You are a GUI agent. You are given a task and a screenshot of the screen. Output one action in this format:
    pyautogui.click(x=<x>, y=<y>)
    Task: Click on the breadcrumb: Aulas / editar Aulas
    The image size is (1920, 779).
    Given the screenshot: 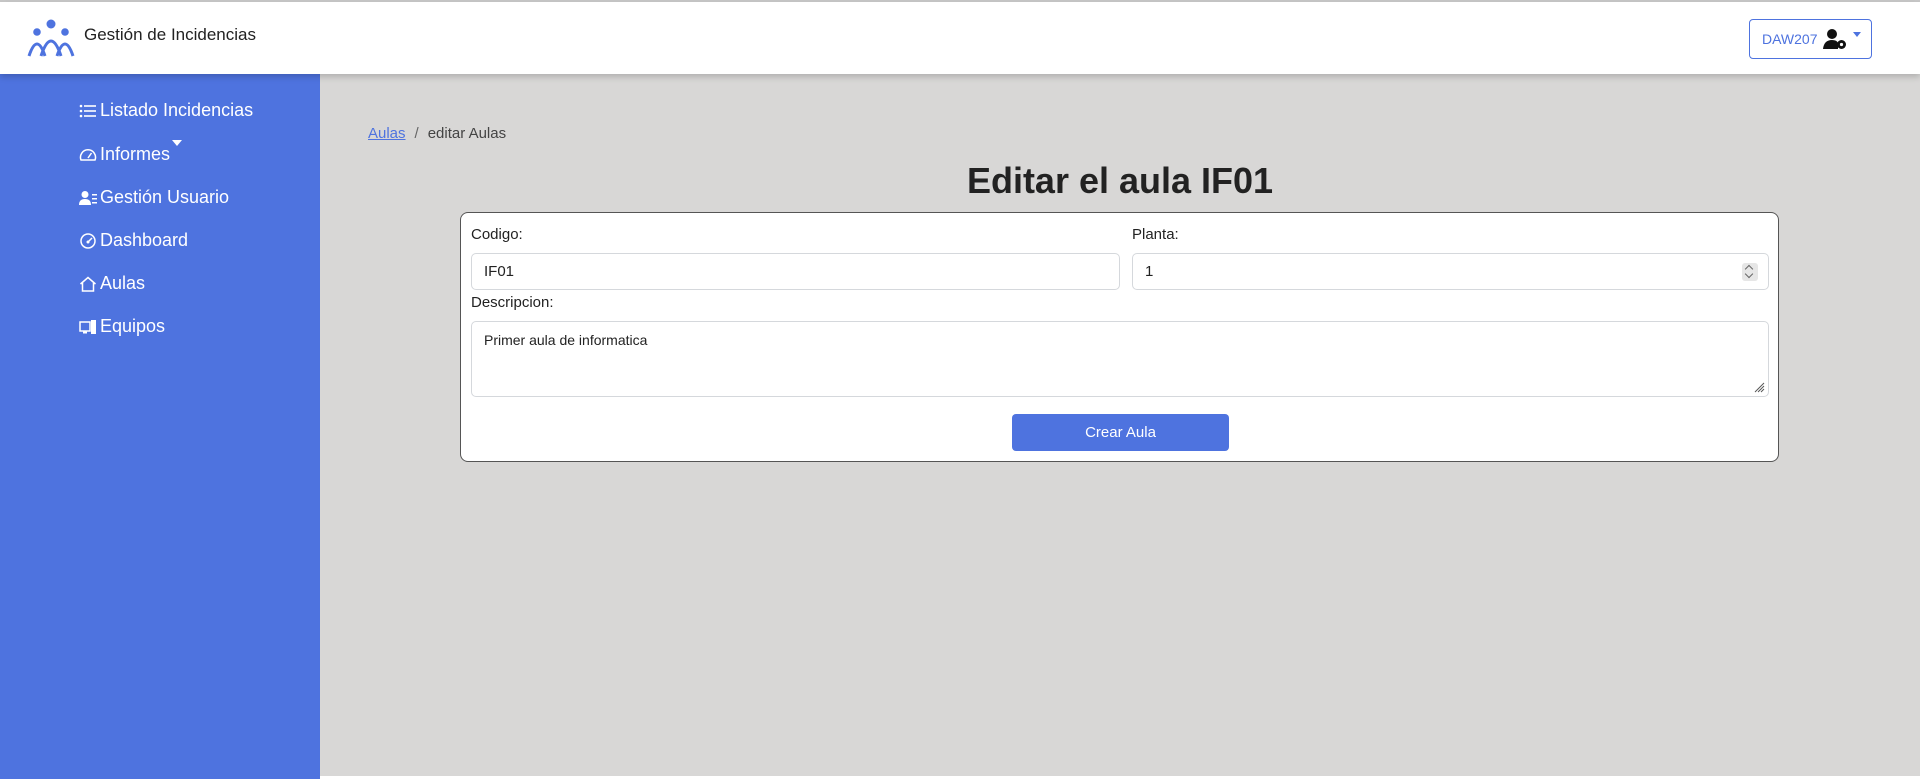 What is the action you would take?
    pyautogui.click(x=437, y=133)
    